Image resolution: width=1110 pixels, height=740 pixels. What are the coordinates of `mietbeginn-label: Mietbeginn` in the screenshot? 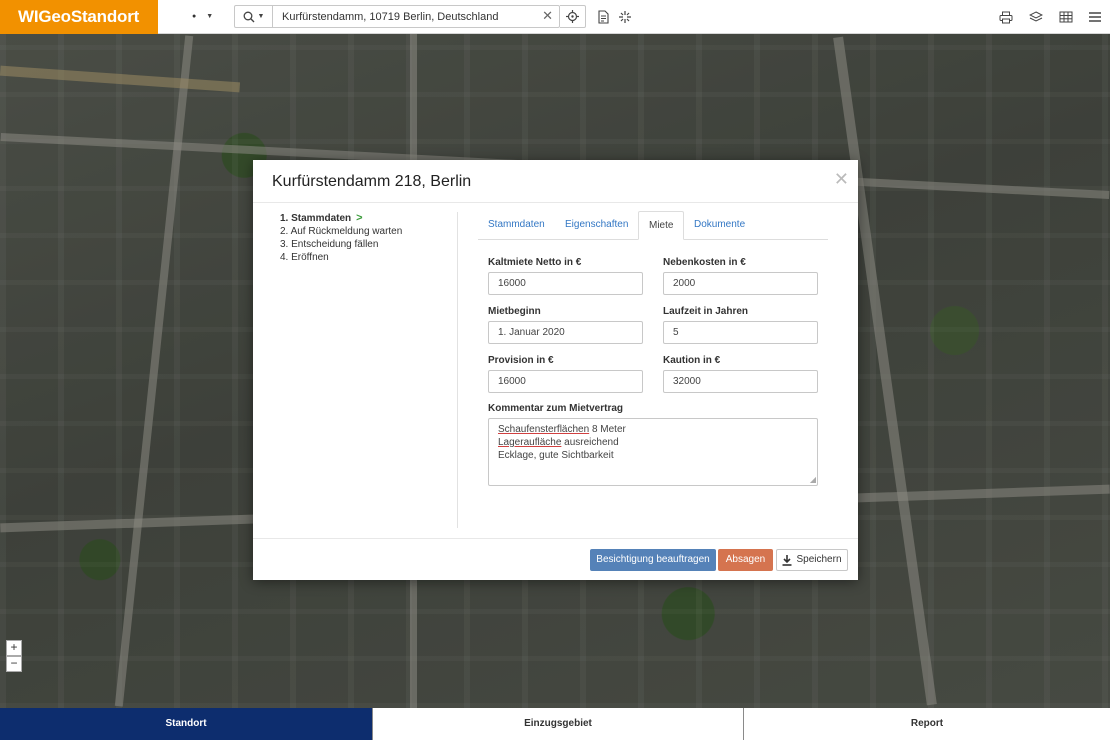 It's located at (514, 311).